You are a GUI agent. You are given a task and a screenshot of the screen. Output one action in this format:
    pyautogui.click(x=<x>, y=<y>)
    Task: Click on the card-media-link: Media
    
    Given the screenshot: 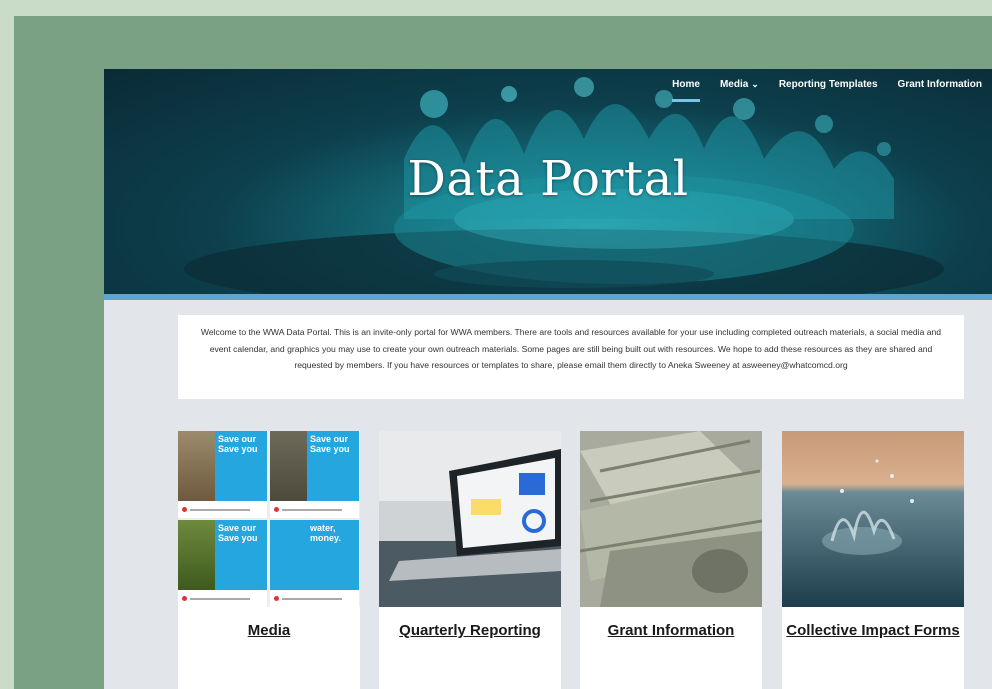 What is the action you would take?
    pyautogui.click(x=269, y=630)
    